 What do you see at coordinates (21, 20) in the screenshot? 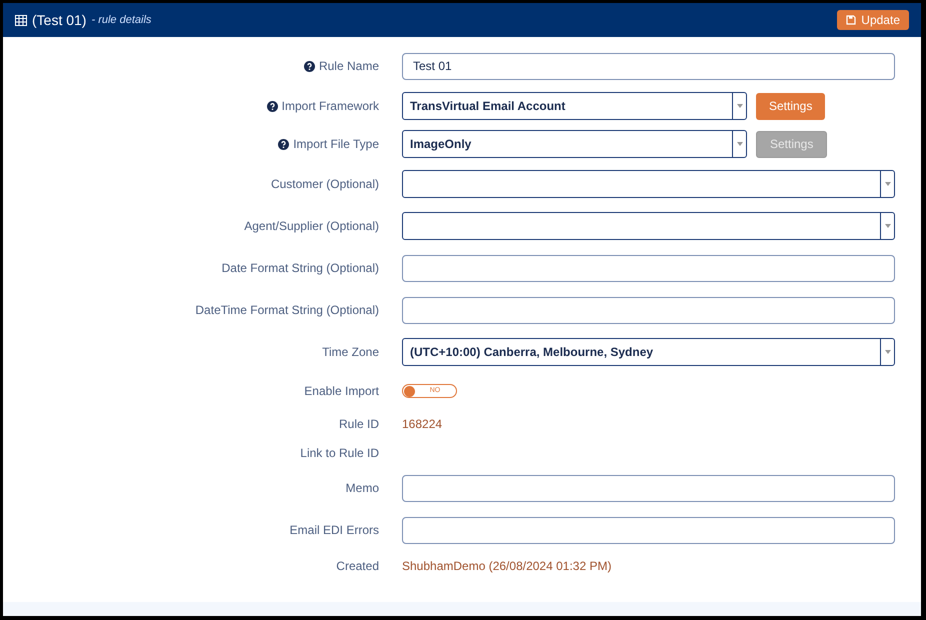
I see `table-icon` at bounding box center [21, 20].